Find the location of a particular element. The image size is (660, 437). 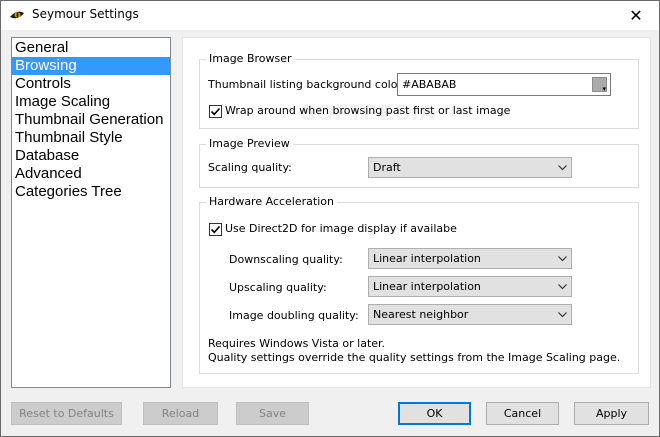

downscaling-quality-dropdown: Linear interpolation is located at coordinates (470, 258).